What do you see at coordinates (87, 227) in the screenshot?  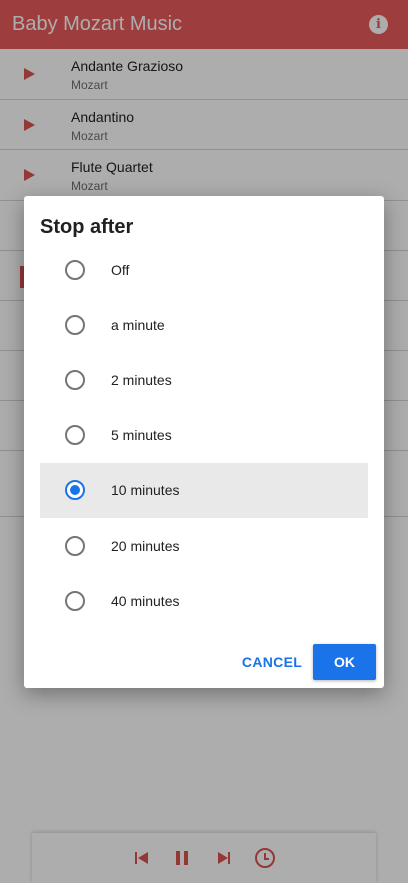 I see `dialog-title: Stop after` at bounding box center [87, 227].